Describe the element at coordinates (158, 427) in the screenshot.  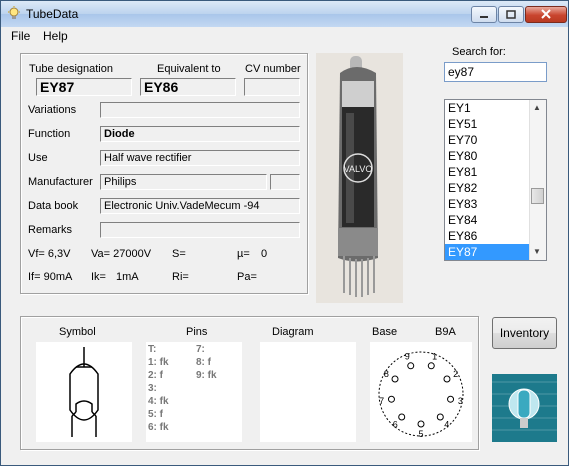
I see `pin-entry: 6: fk` at that location.